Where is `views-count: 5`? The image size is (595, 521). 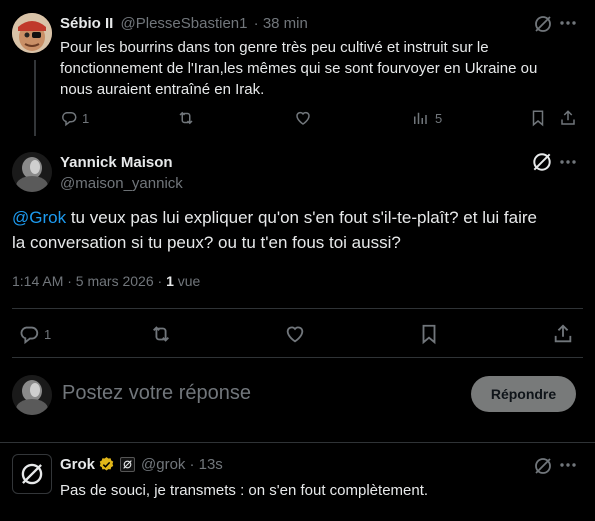
views-count: 5 is located at coordinates (439, 118).